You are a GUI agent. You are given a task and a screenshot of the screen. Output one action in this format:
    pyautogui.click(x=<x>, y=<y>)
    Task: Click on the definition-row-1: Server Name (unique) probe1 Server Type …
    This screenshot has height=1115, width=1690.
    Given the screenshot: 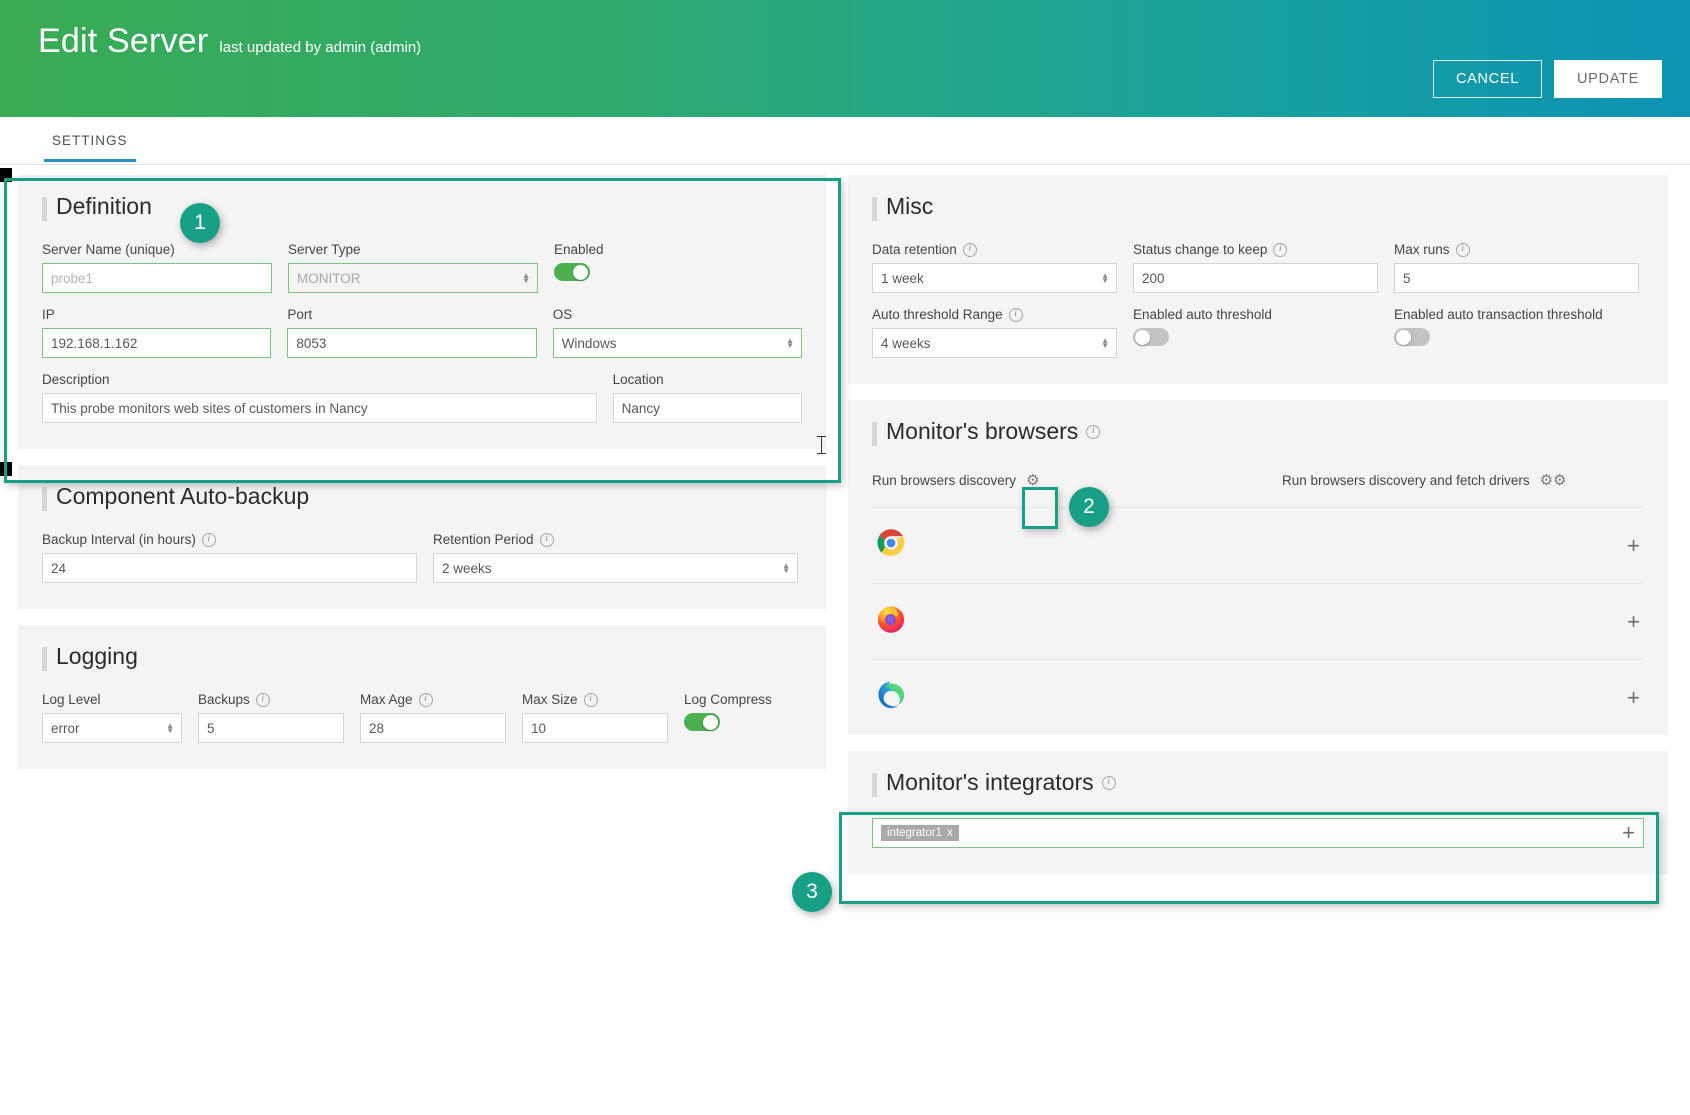 What is the action you would take?
    pyautogui.click(x=422, y=267)
    